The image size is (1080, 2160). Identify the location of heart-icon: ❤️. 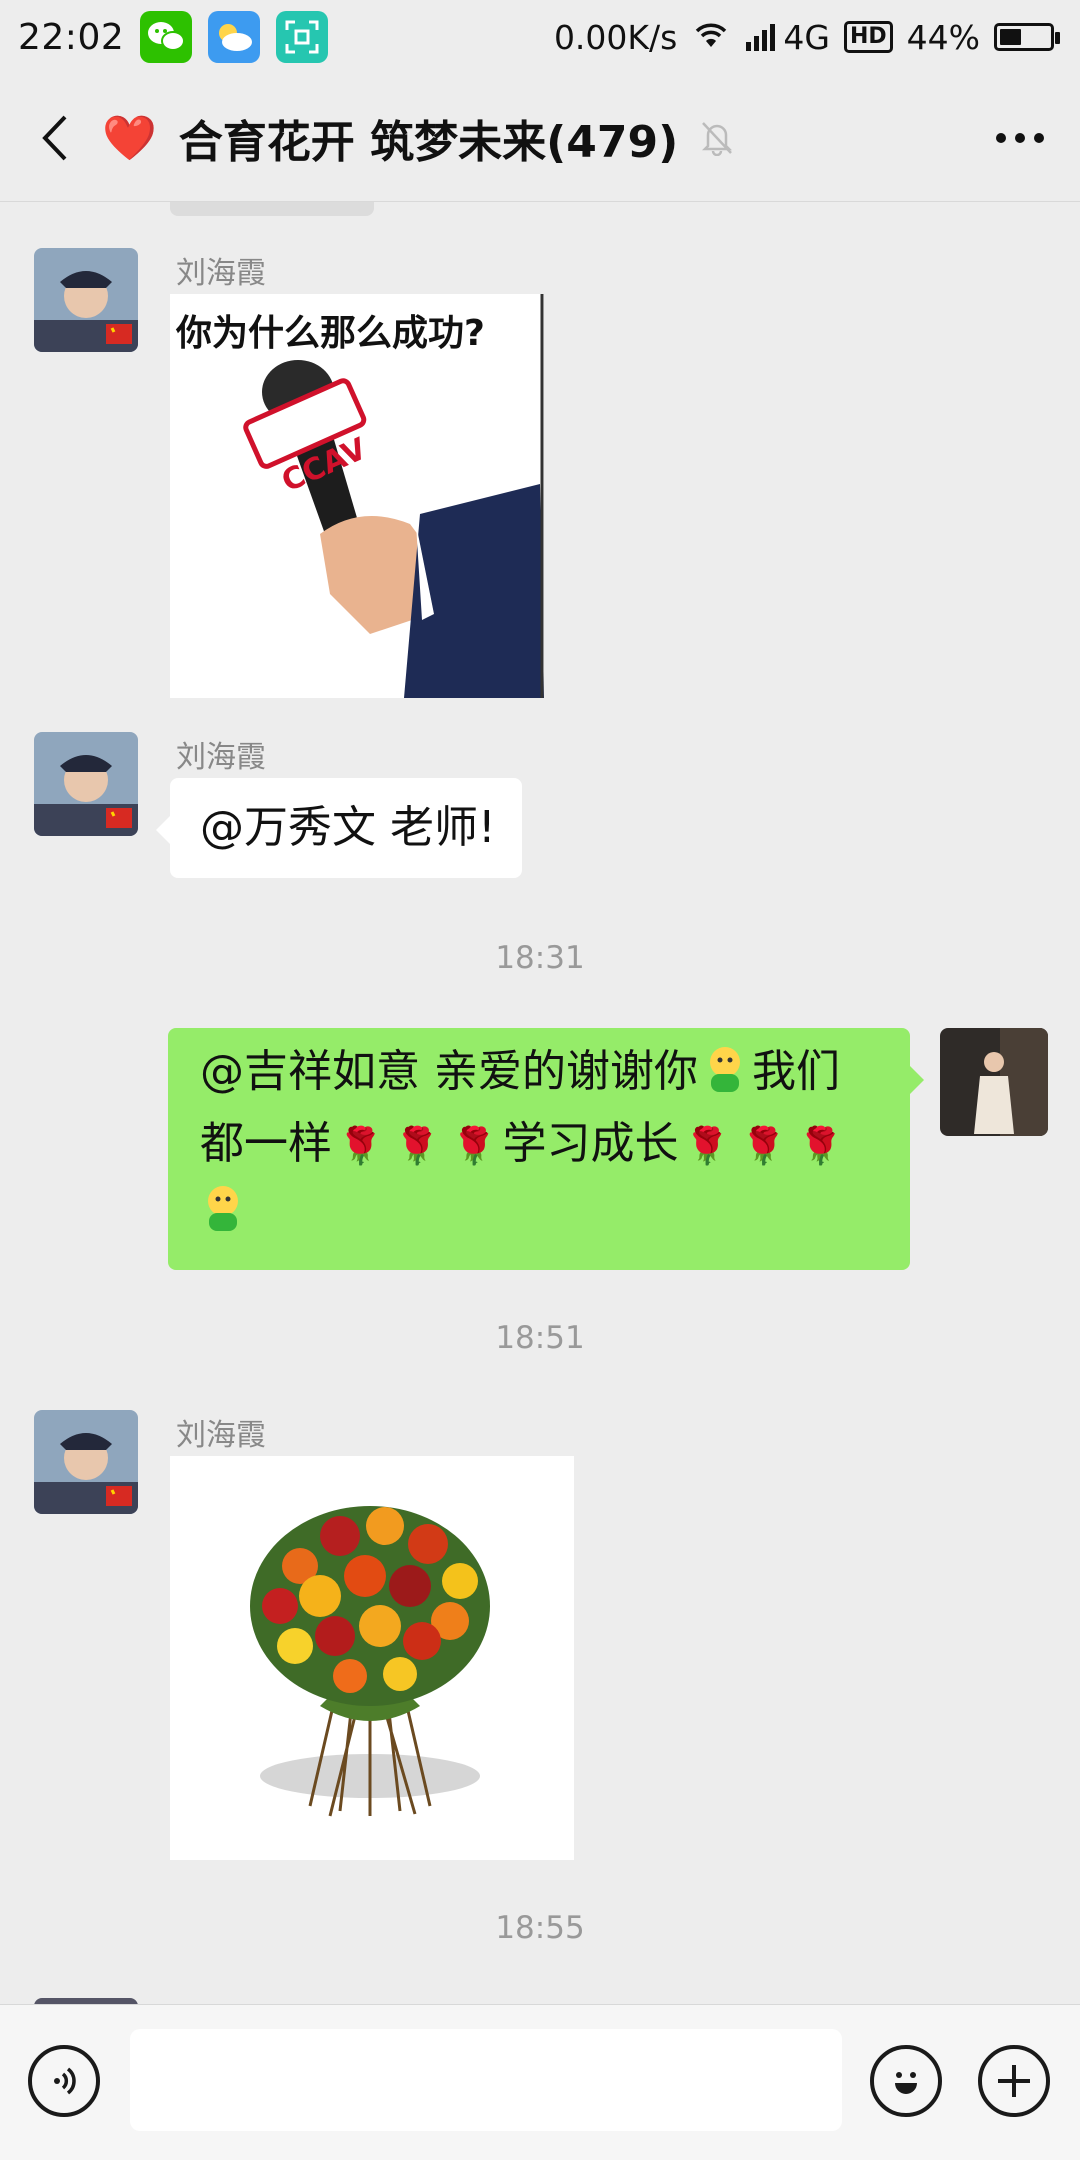
(129, 138).